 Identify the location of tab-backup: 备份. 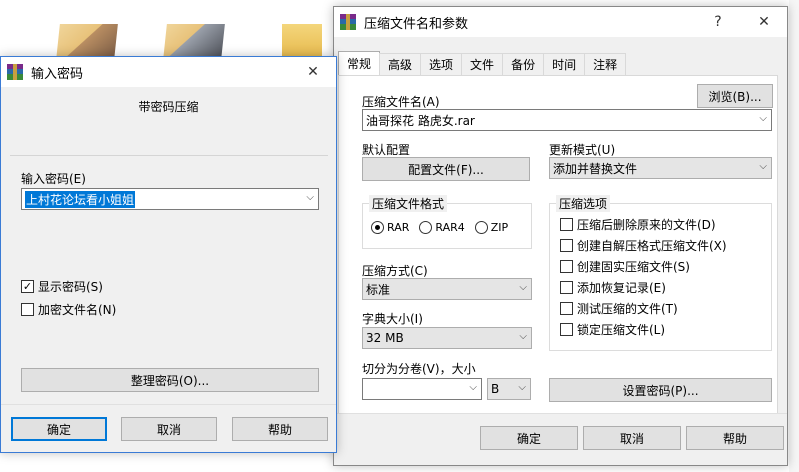
(523, 64).